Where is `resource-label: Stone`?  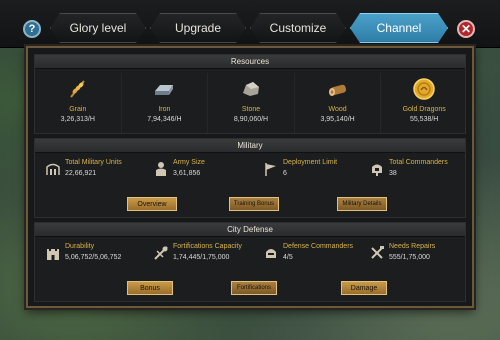 resource-label: Stone is located at coordinates (251, 109).